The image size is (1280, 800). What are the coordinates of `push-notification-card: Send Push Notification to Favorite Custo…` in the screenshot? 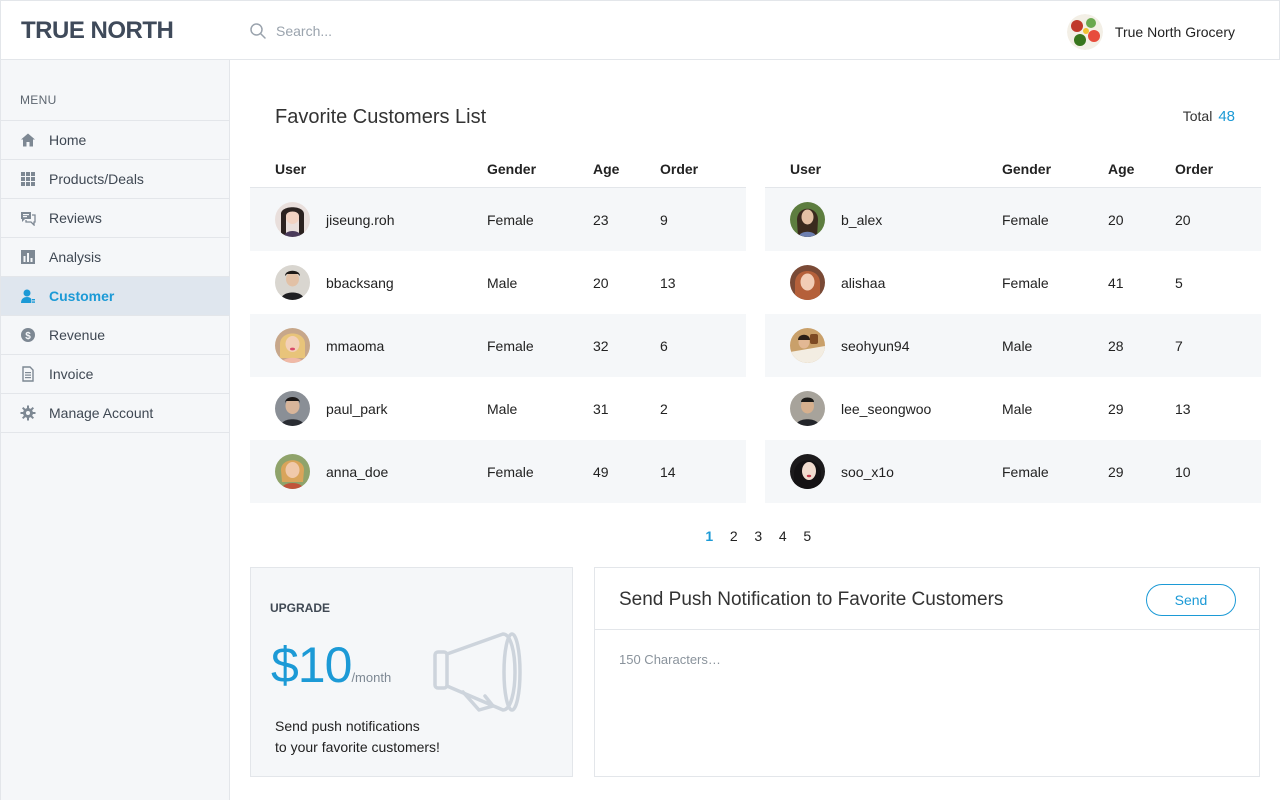 It's located at (927, 672).